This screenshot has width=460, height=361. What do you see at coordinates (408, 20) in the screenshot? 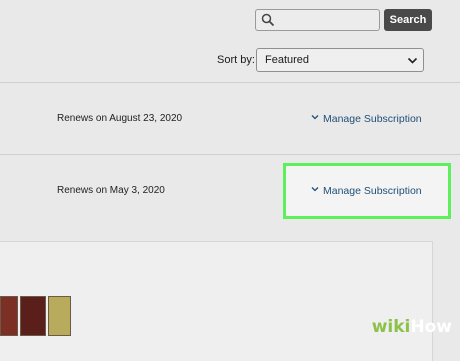
I see `search-button: Search` at bounding box center [408, 20].